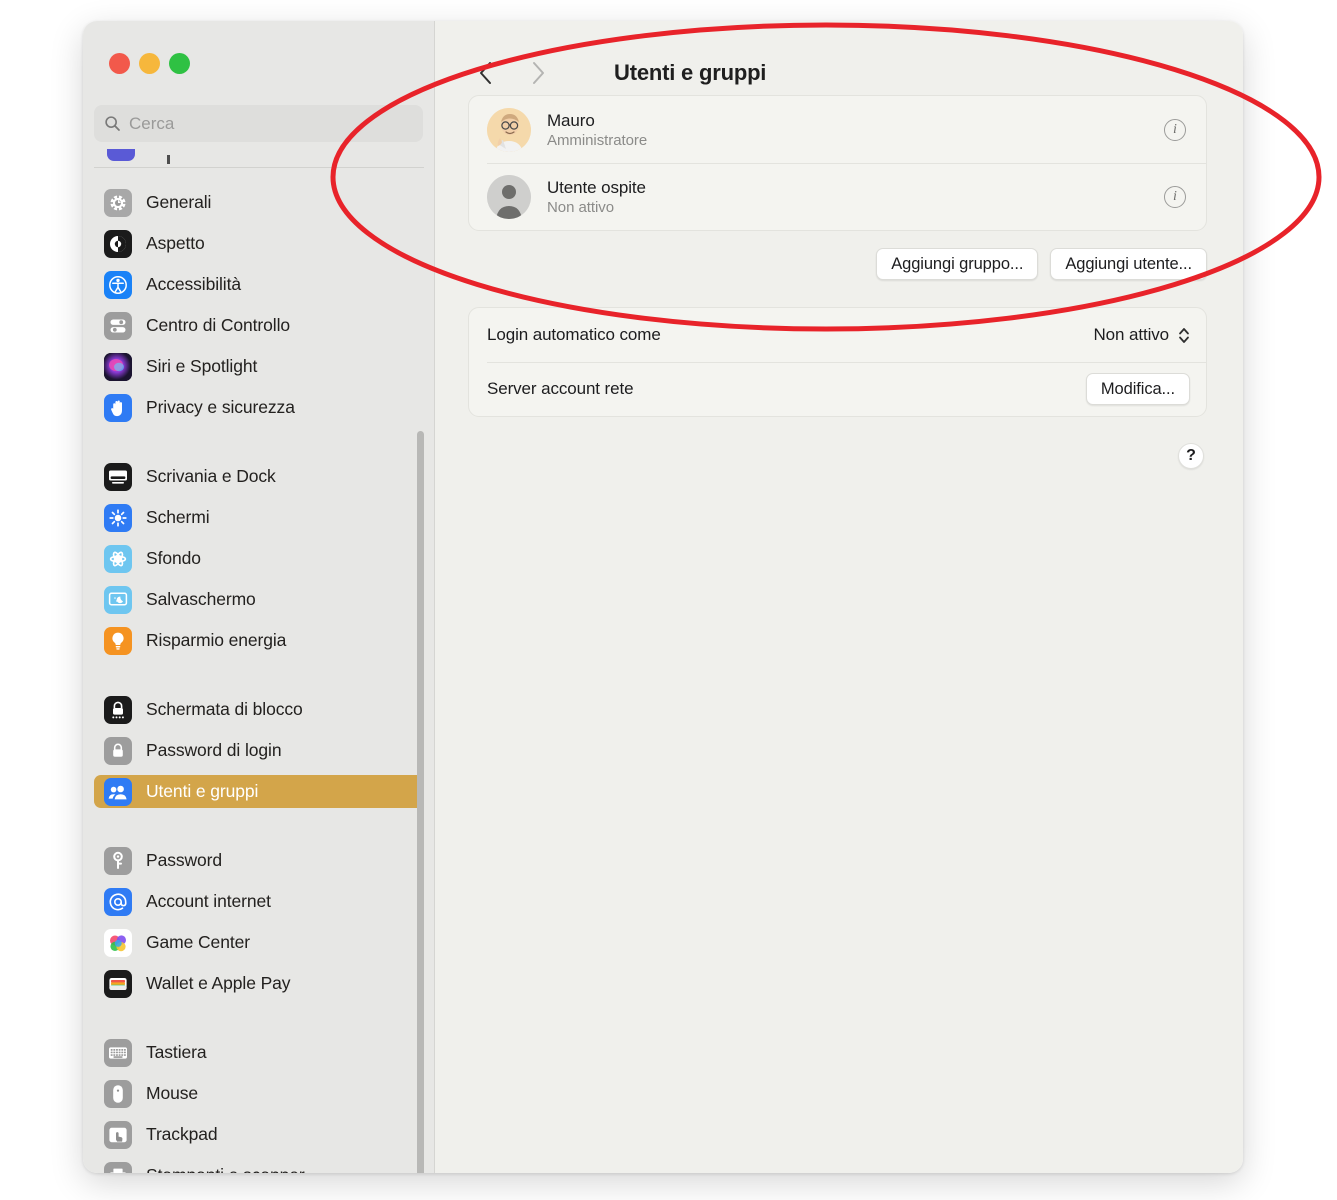 This screenshot has width=1337, height=1200. Describe the element at coordinates (216, 640) in the screenshot. I see `sidebar-item-label: Risparmio energia` at that location.